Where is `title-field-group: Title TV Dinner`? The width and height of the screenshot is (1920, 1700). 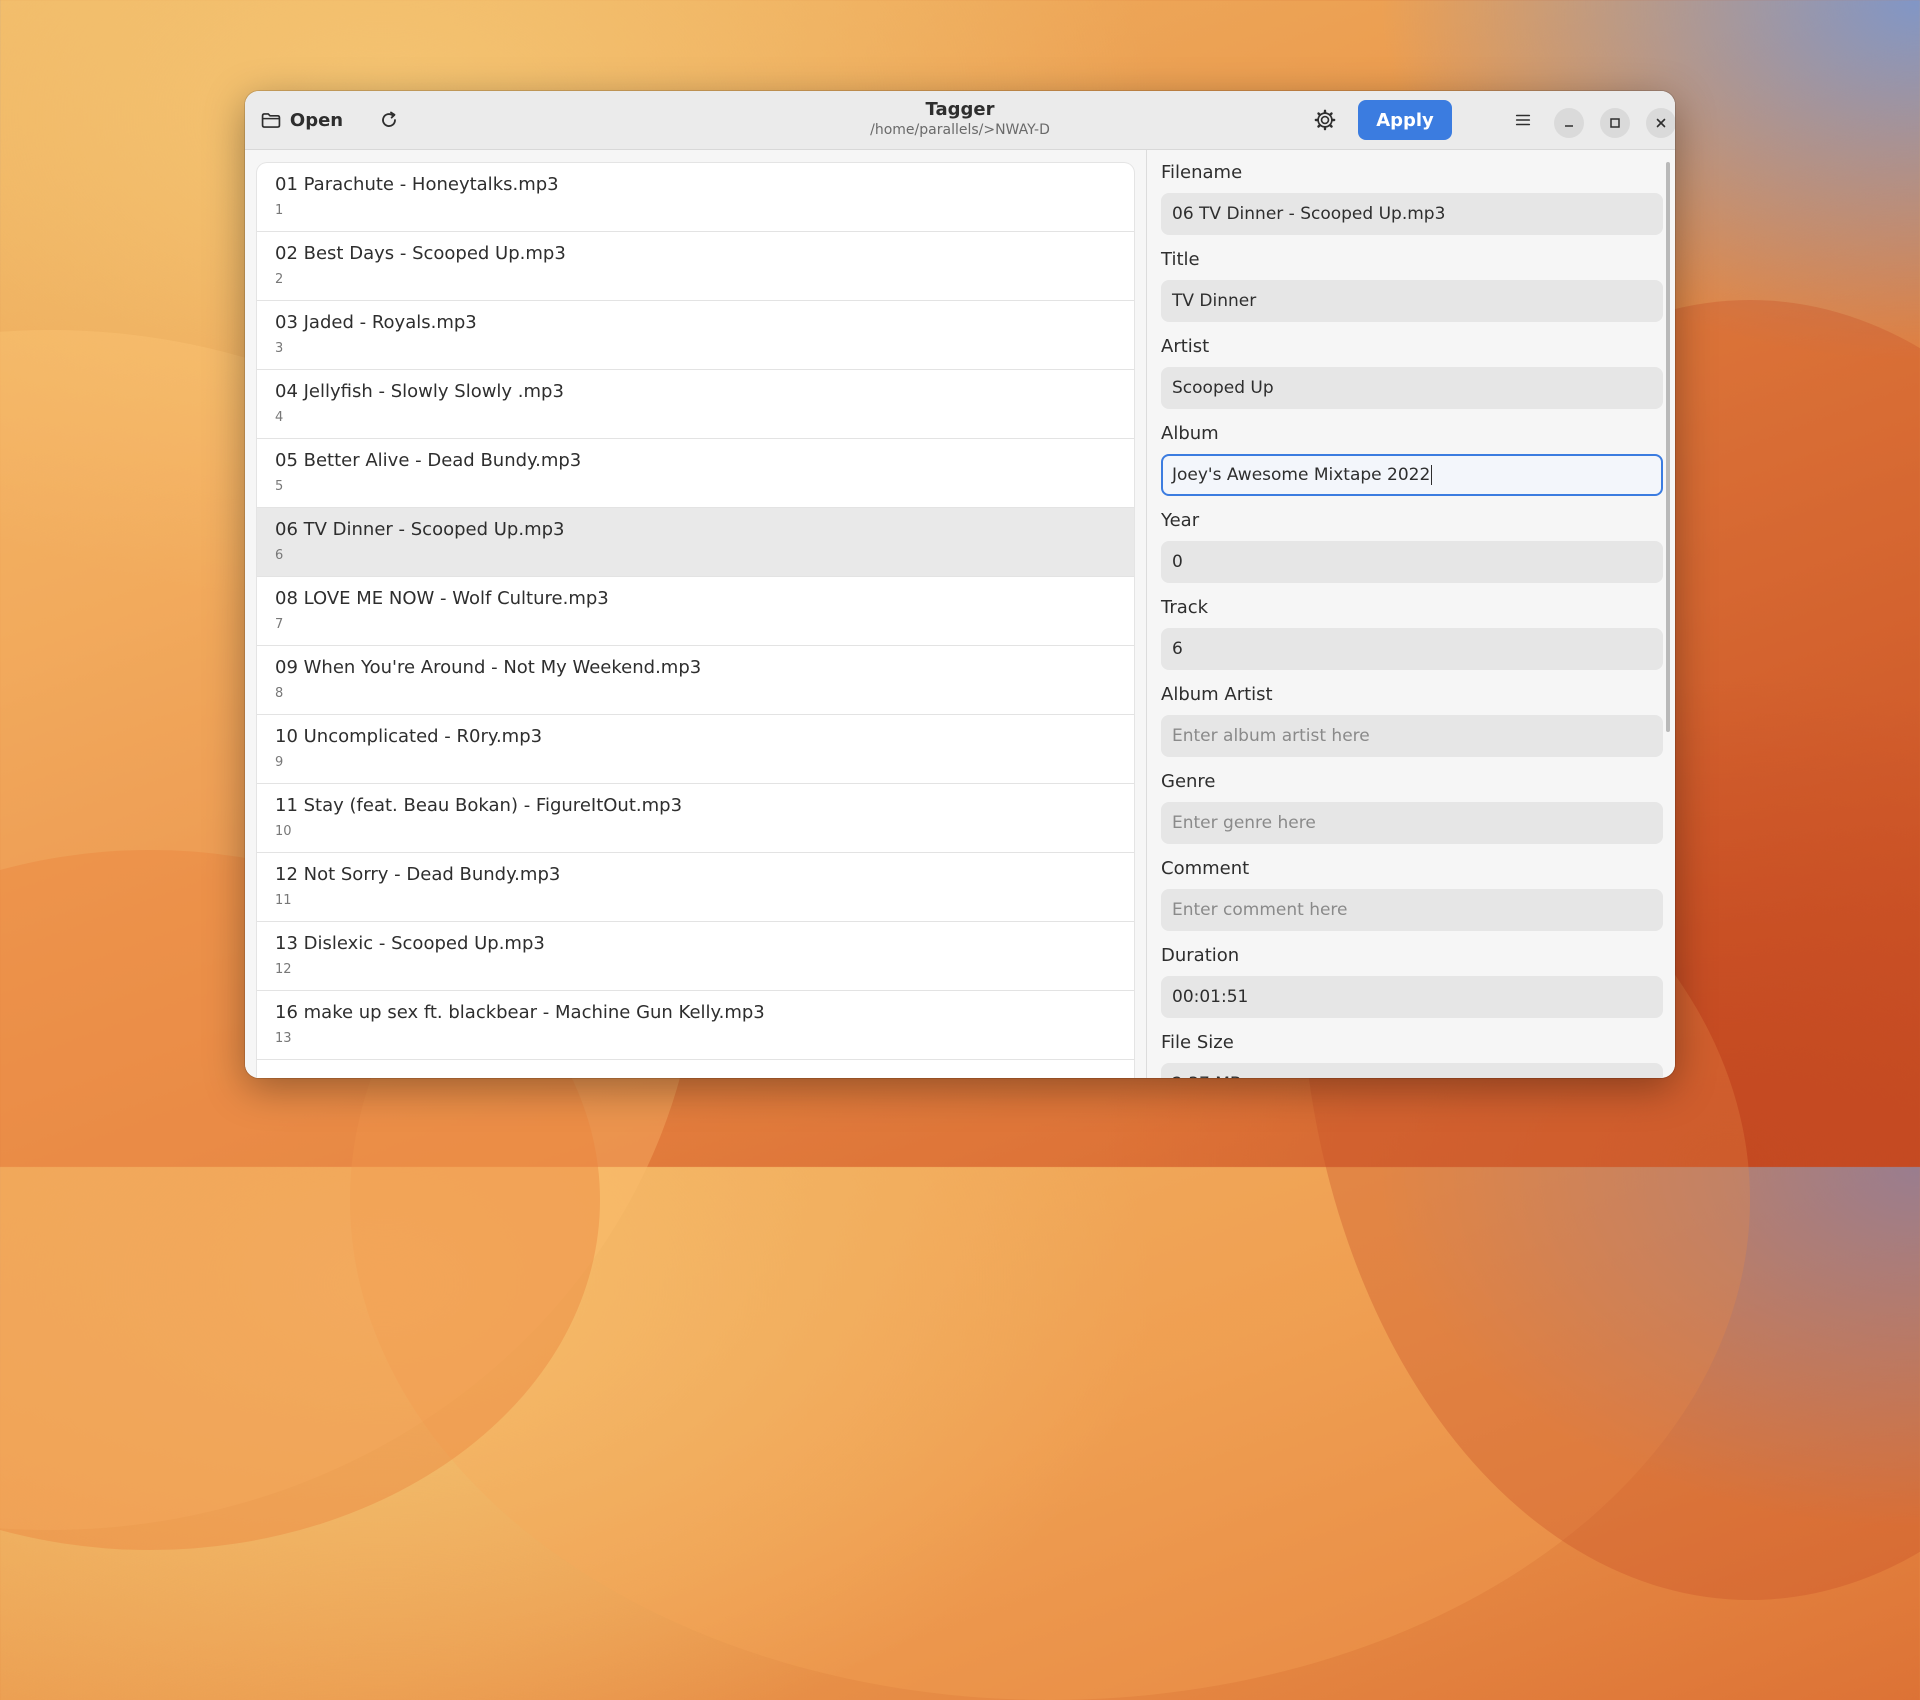
title-field-group: Title TV Dinner is located at coordinates (1412, 285).